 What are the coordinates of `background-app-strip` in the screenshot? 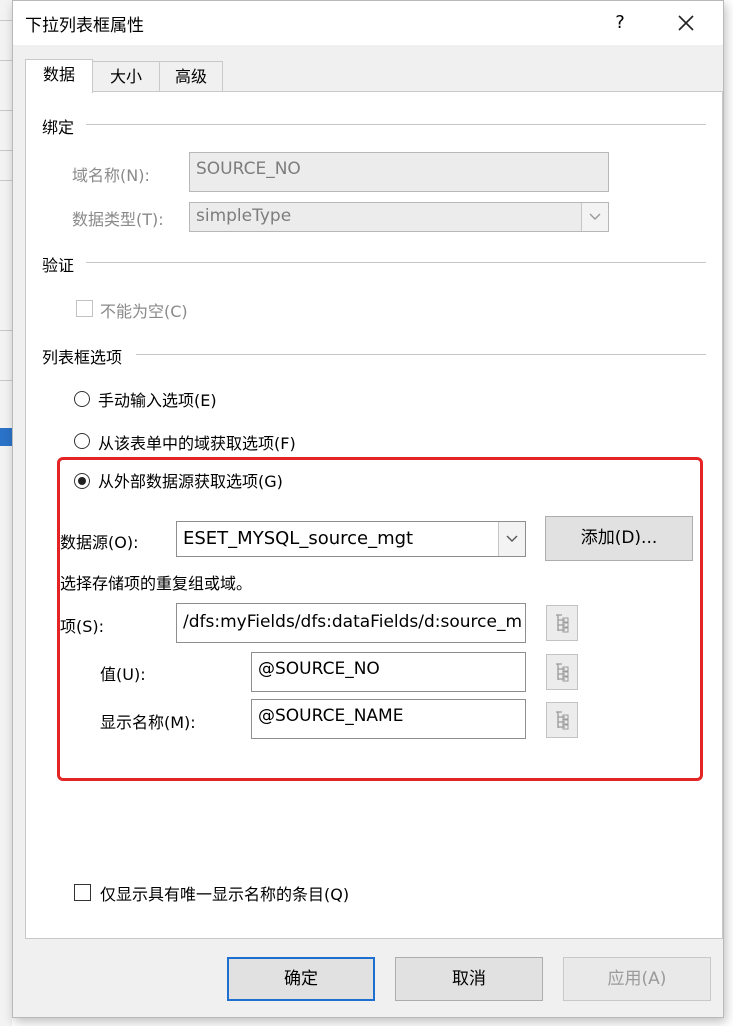 It's located at (6, 513).